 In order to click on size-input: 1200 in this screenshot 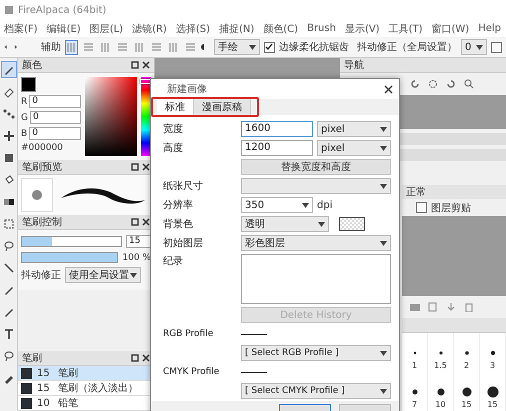, I will do `click(277, 148)`.